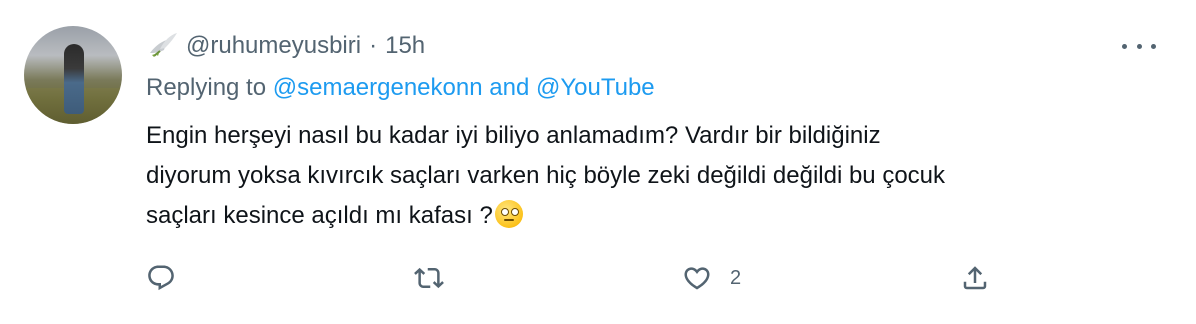 The width and height of the screenshot is (1196, 324). I want to click on share-button, so click(975, 278).